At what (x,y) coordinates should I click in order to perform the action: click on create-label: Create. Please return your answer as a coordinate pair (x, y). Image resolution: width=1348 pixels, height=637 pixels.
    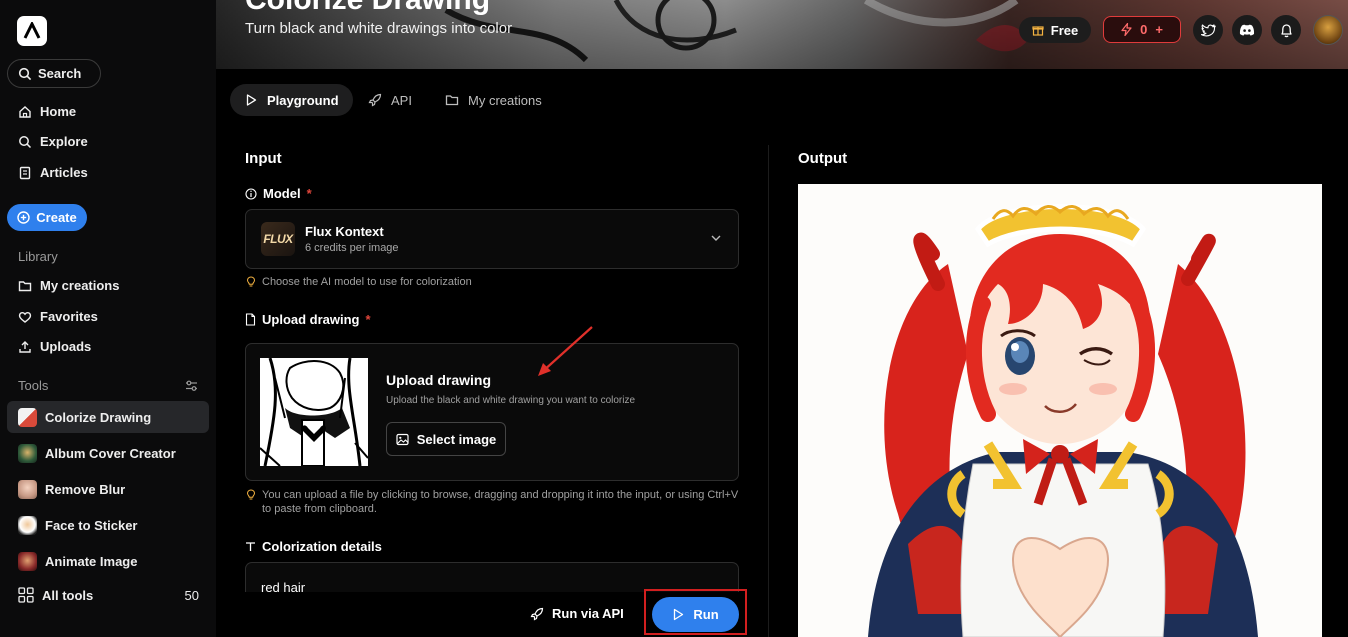
    Looking at the image, I should click on (56, 217).